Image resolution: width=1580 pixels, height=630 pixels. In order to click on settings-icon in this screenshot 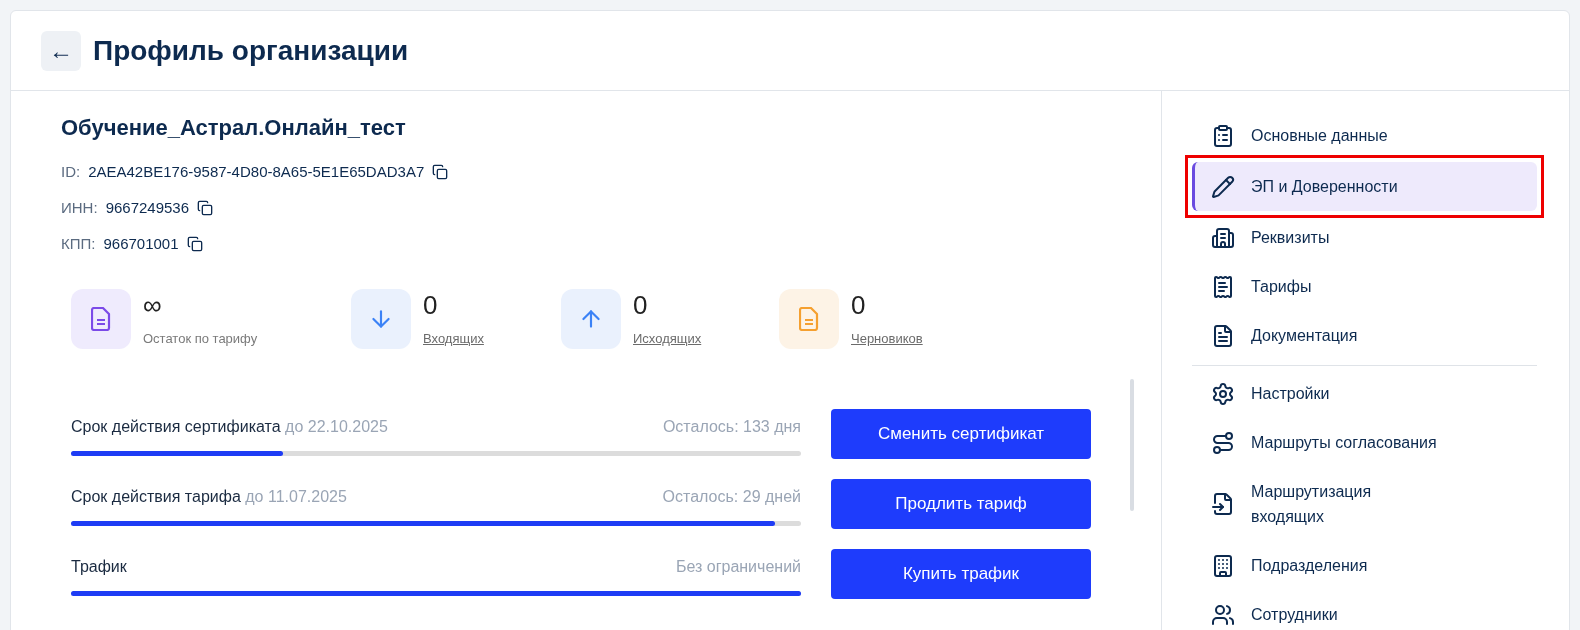, I will do `click(1223, 393)`.